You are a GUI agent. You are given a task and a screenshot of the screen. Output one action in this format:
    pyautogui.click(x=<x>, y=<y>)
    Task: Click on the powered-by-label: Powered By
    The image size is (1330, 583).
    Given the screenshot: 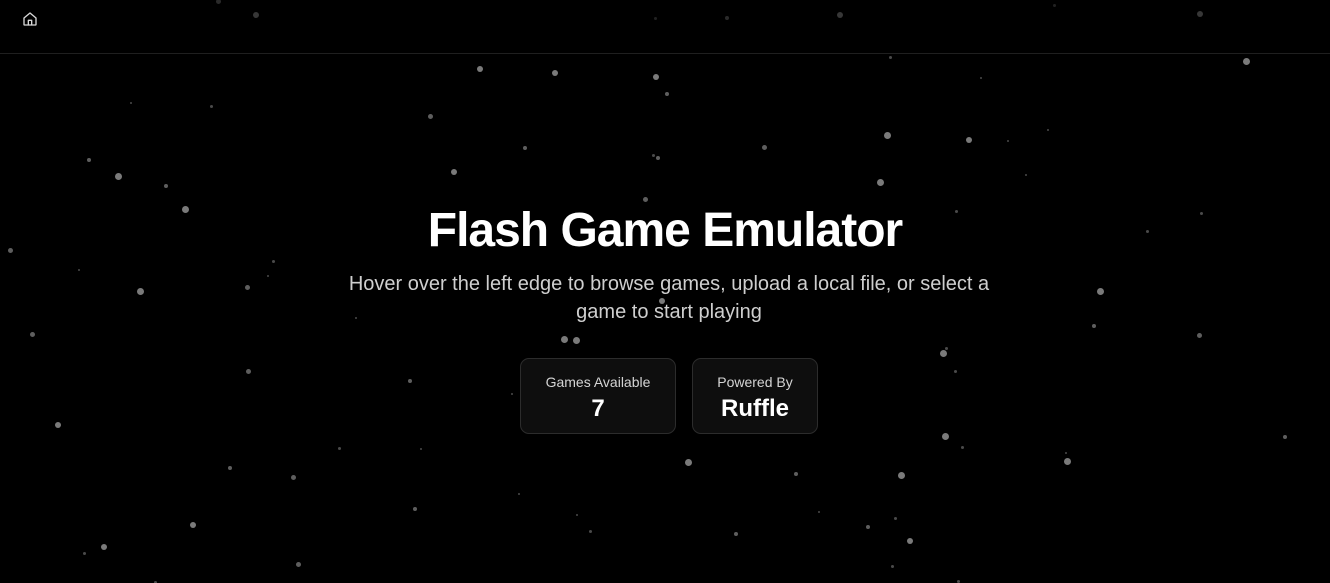 What is the action you would take?
    pyautogui.click(x=755, y=382)
    